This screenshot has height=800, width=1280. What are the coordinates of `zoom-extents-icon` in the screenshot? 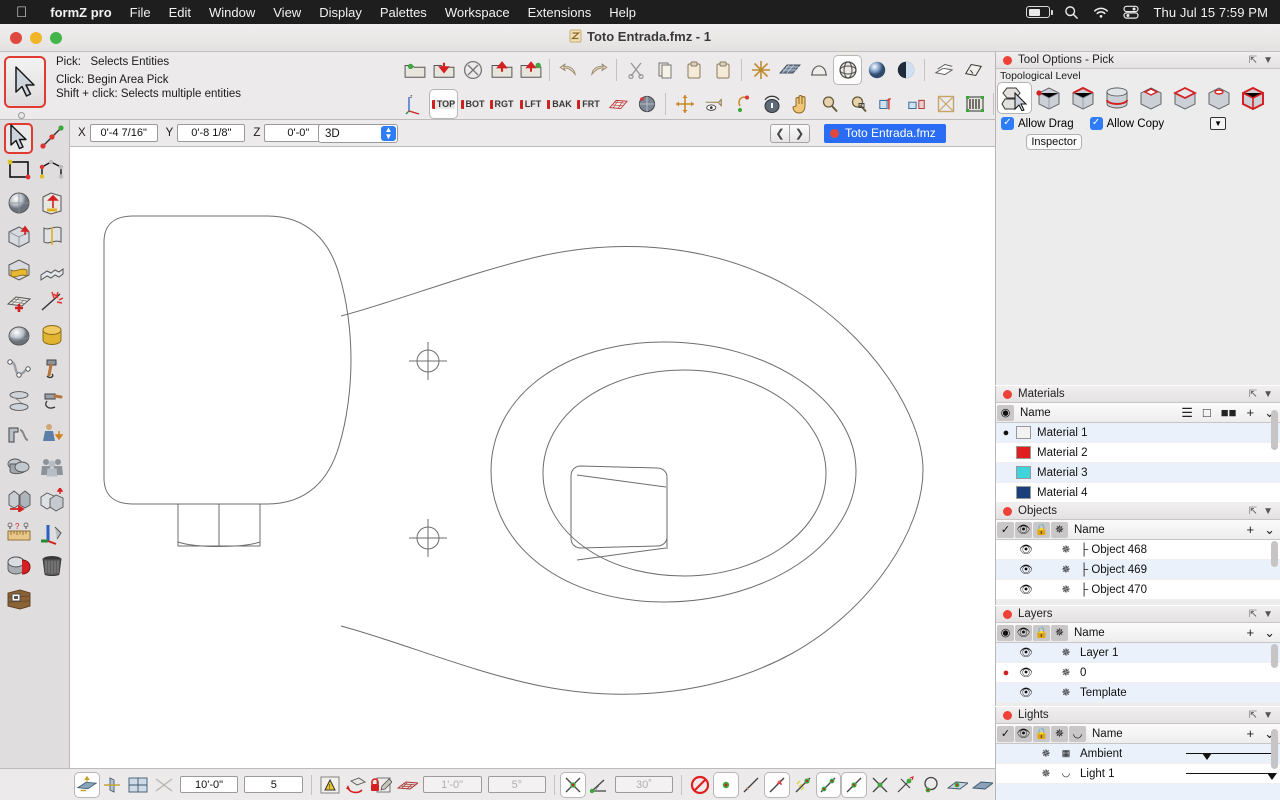 It's located at (887, 104).